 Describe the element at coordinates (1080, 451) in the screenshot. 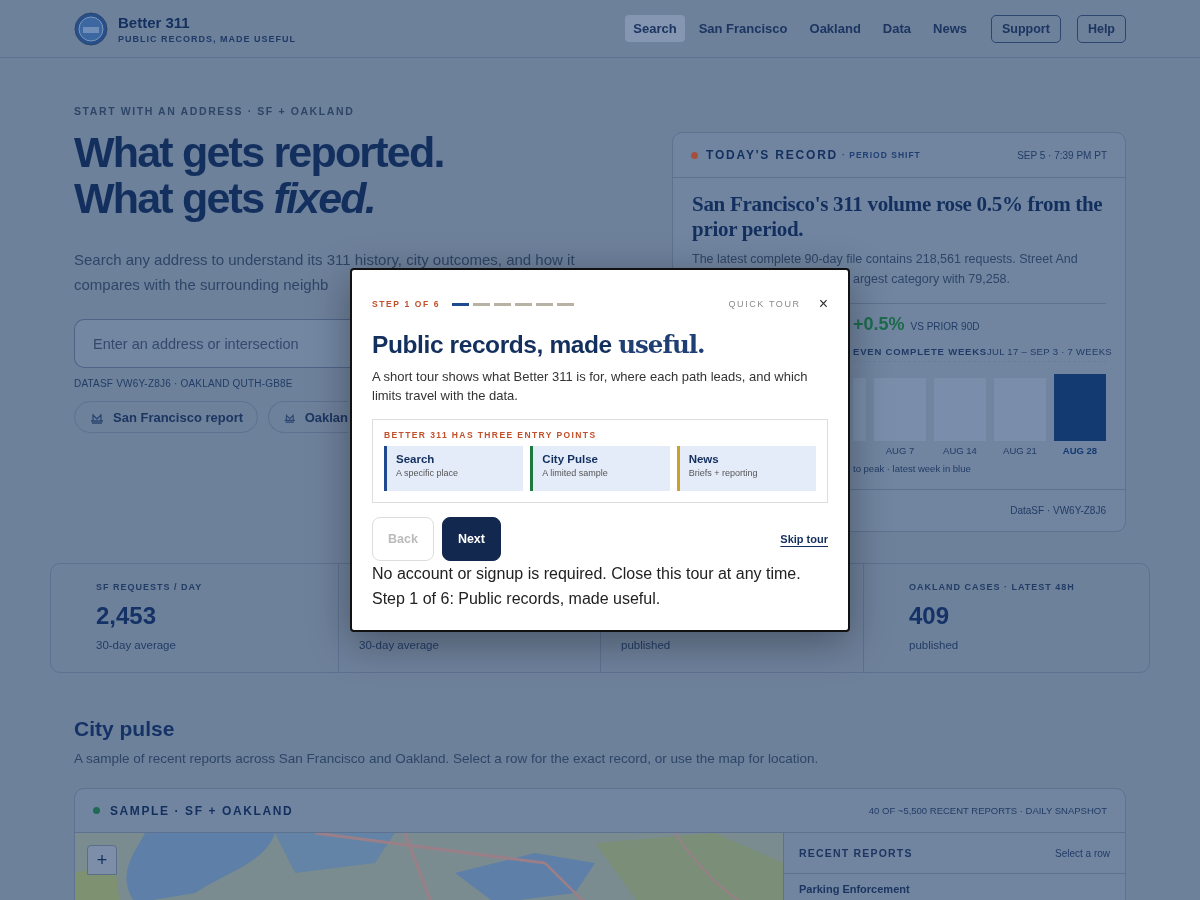

I see `week-label: AUG 28` at that location.